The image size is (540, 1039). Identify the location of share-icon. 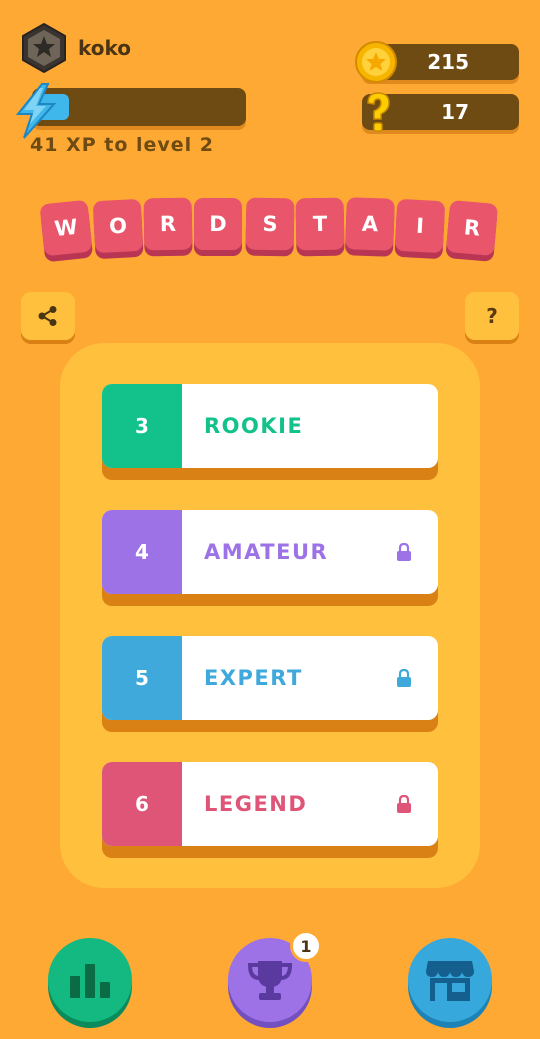
(47, 316).